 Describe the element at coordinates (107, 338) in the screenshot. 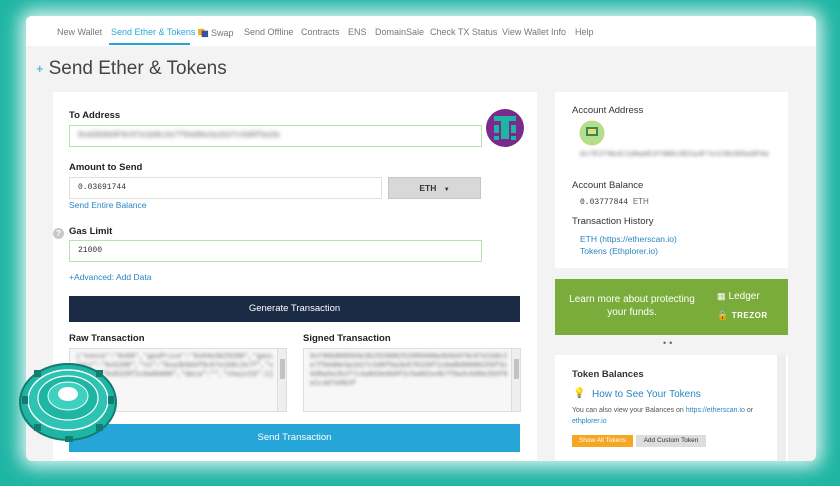

I see `raw-transaction-label: Raw Transaction` at that location.